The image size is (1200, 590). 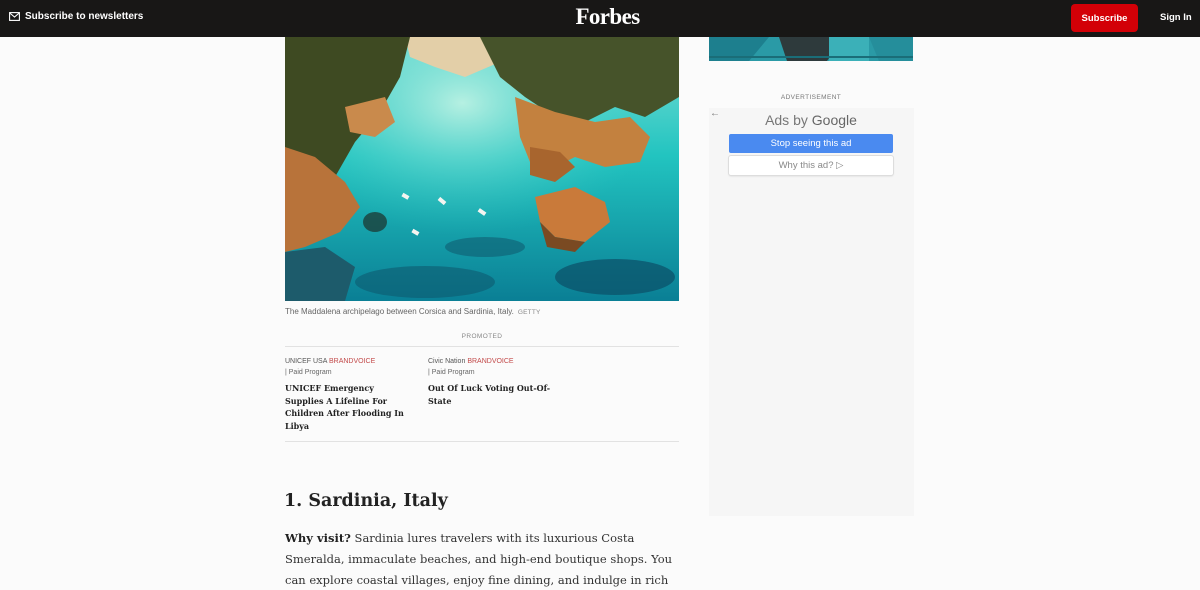 What do you see at coordinates (306, 361) in the screenshot?
I see `promo-source-name: UNICEF USA` at bounding box center [306, 361].